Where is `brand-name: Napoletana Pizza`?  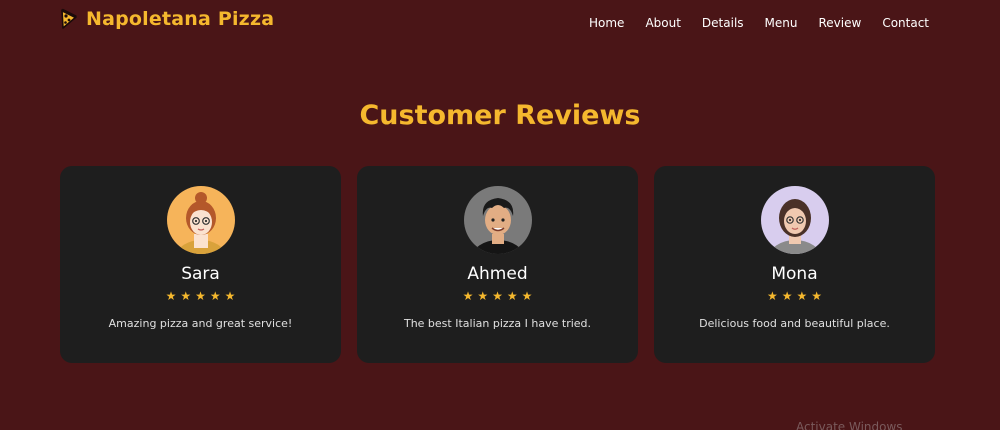 brand-name: Napoletana Pizza is located at coordinates (180, 19).